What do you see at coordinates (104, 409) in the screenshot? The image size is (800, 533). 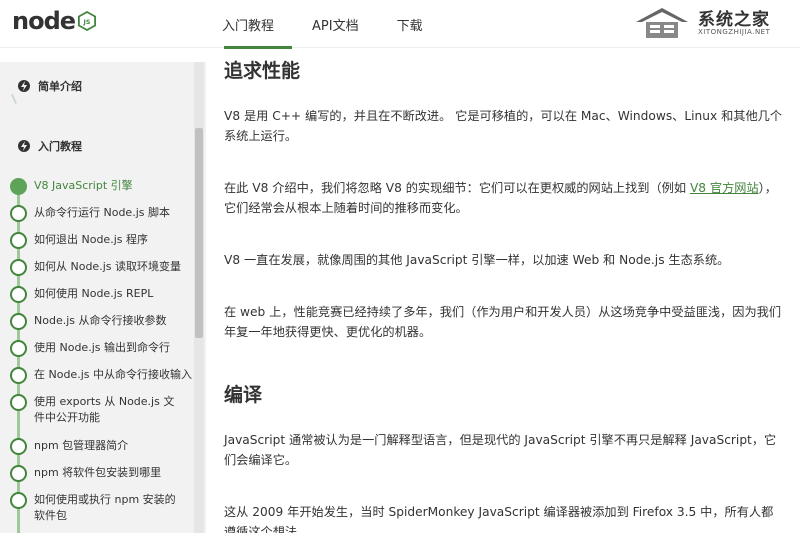 I see `toc-item-label: 使用 exports 从 Node.js 文件中公开功能` at bounding box center [104, 409].